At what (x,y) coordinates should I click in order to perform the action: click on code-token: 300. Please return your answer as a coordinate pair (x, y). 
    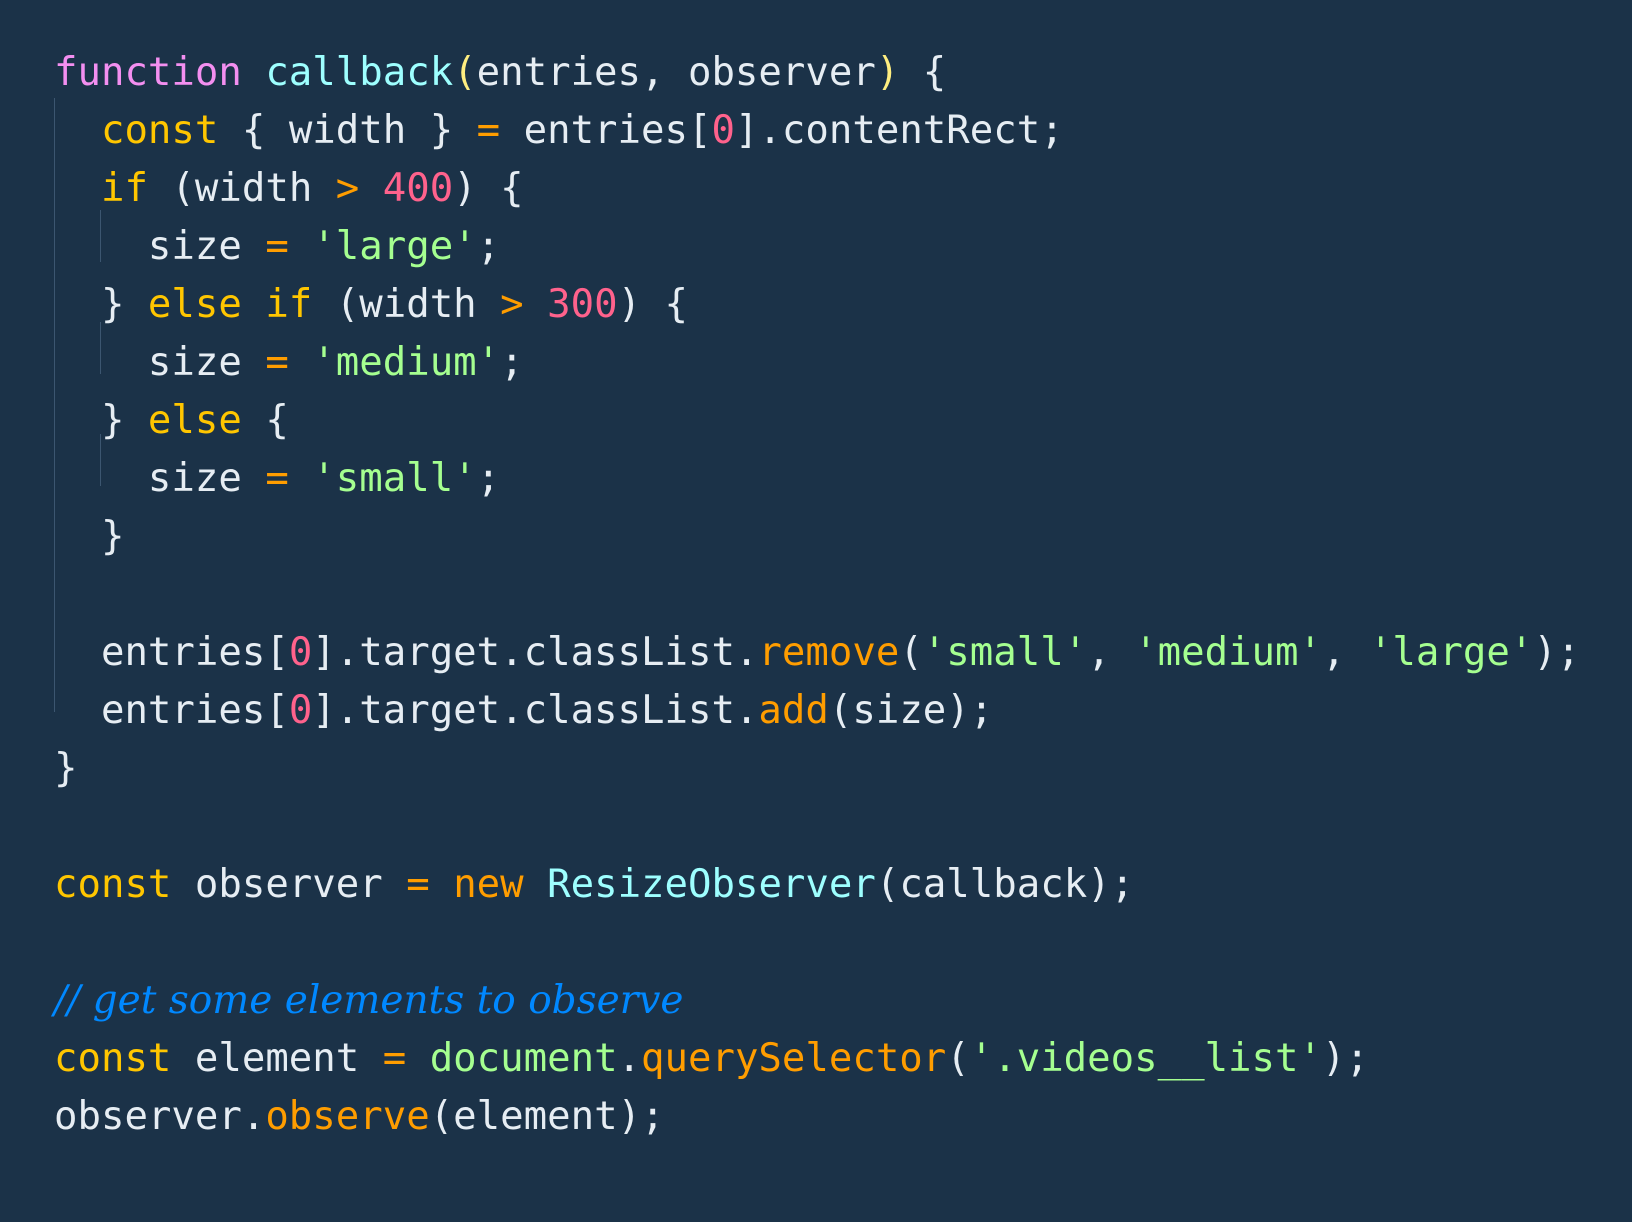
    Looking at the image, I should click on (582, 304).